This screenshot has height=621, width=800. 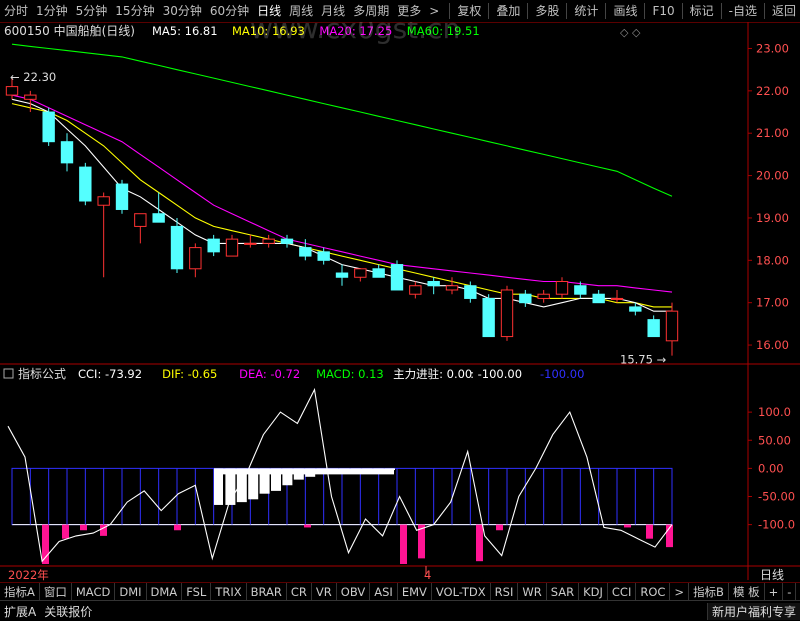 I want to click on period-tab-5: 60分钟, so click(x=229, y=11).